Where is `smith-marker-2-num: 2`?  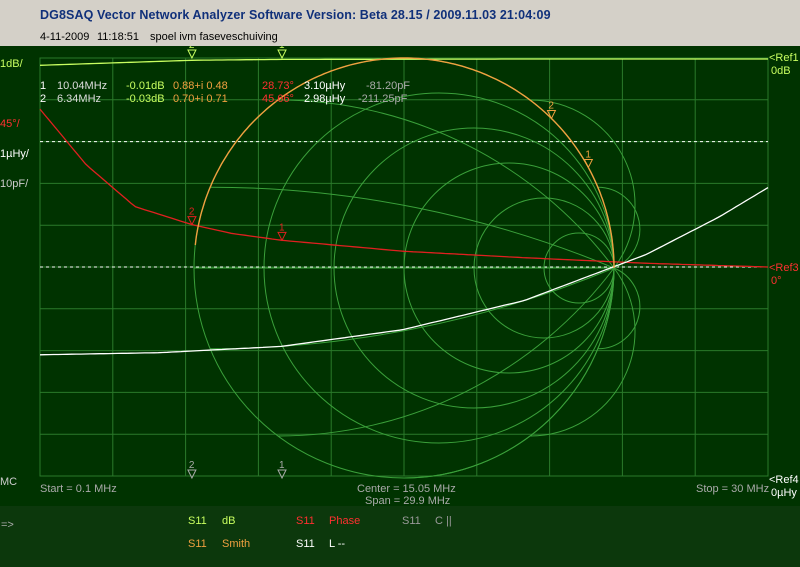 smith-marker-2-num: 2 is located at coordinates (551, 105).